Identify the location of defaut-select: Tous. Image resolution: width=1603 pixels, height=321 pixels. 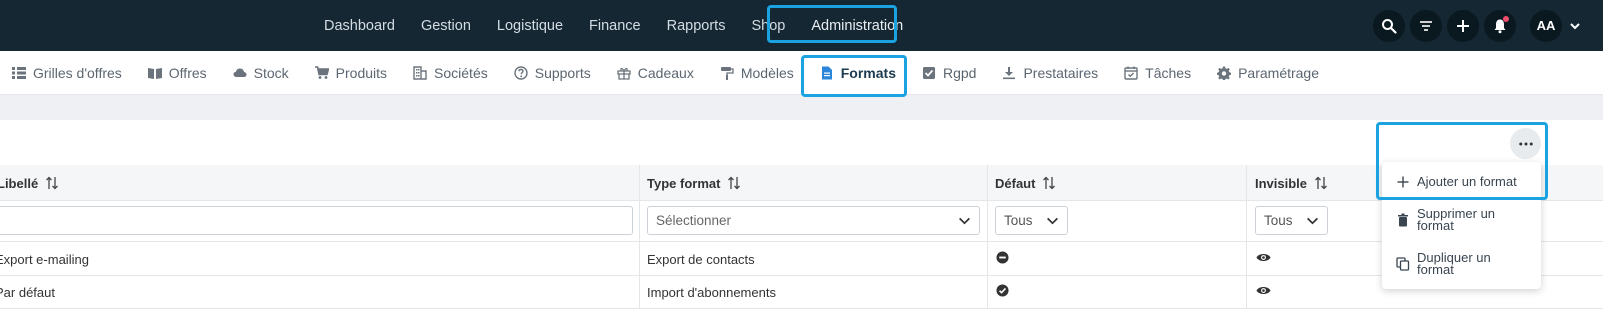
(1031, 220).